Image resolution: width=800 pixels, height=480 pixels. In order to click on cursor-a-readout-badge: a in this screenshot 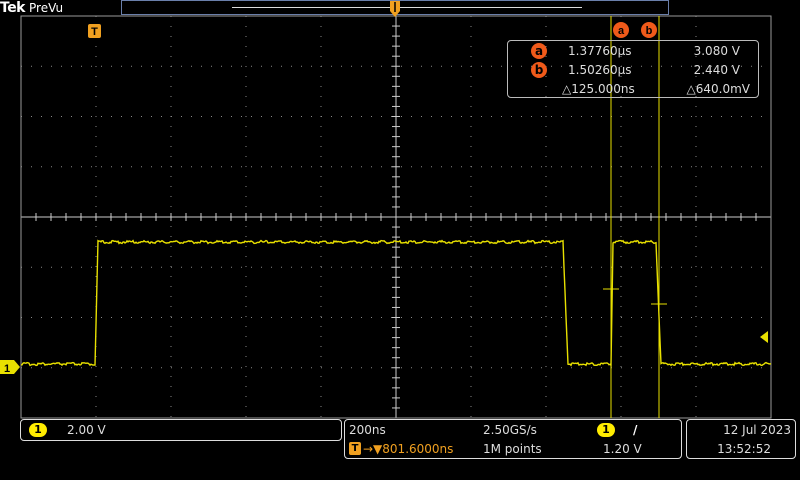, I will do `click(539, 51)`.